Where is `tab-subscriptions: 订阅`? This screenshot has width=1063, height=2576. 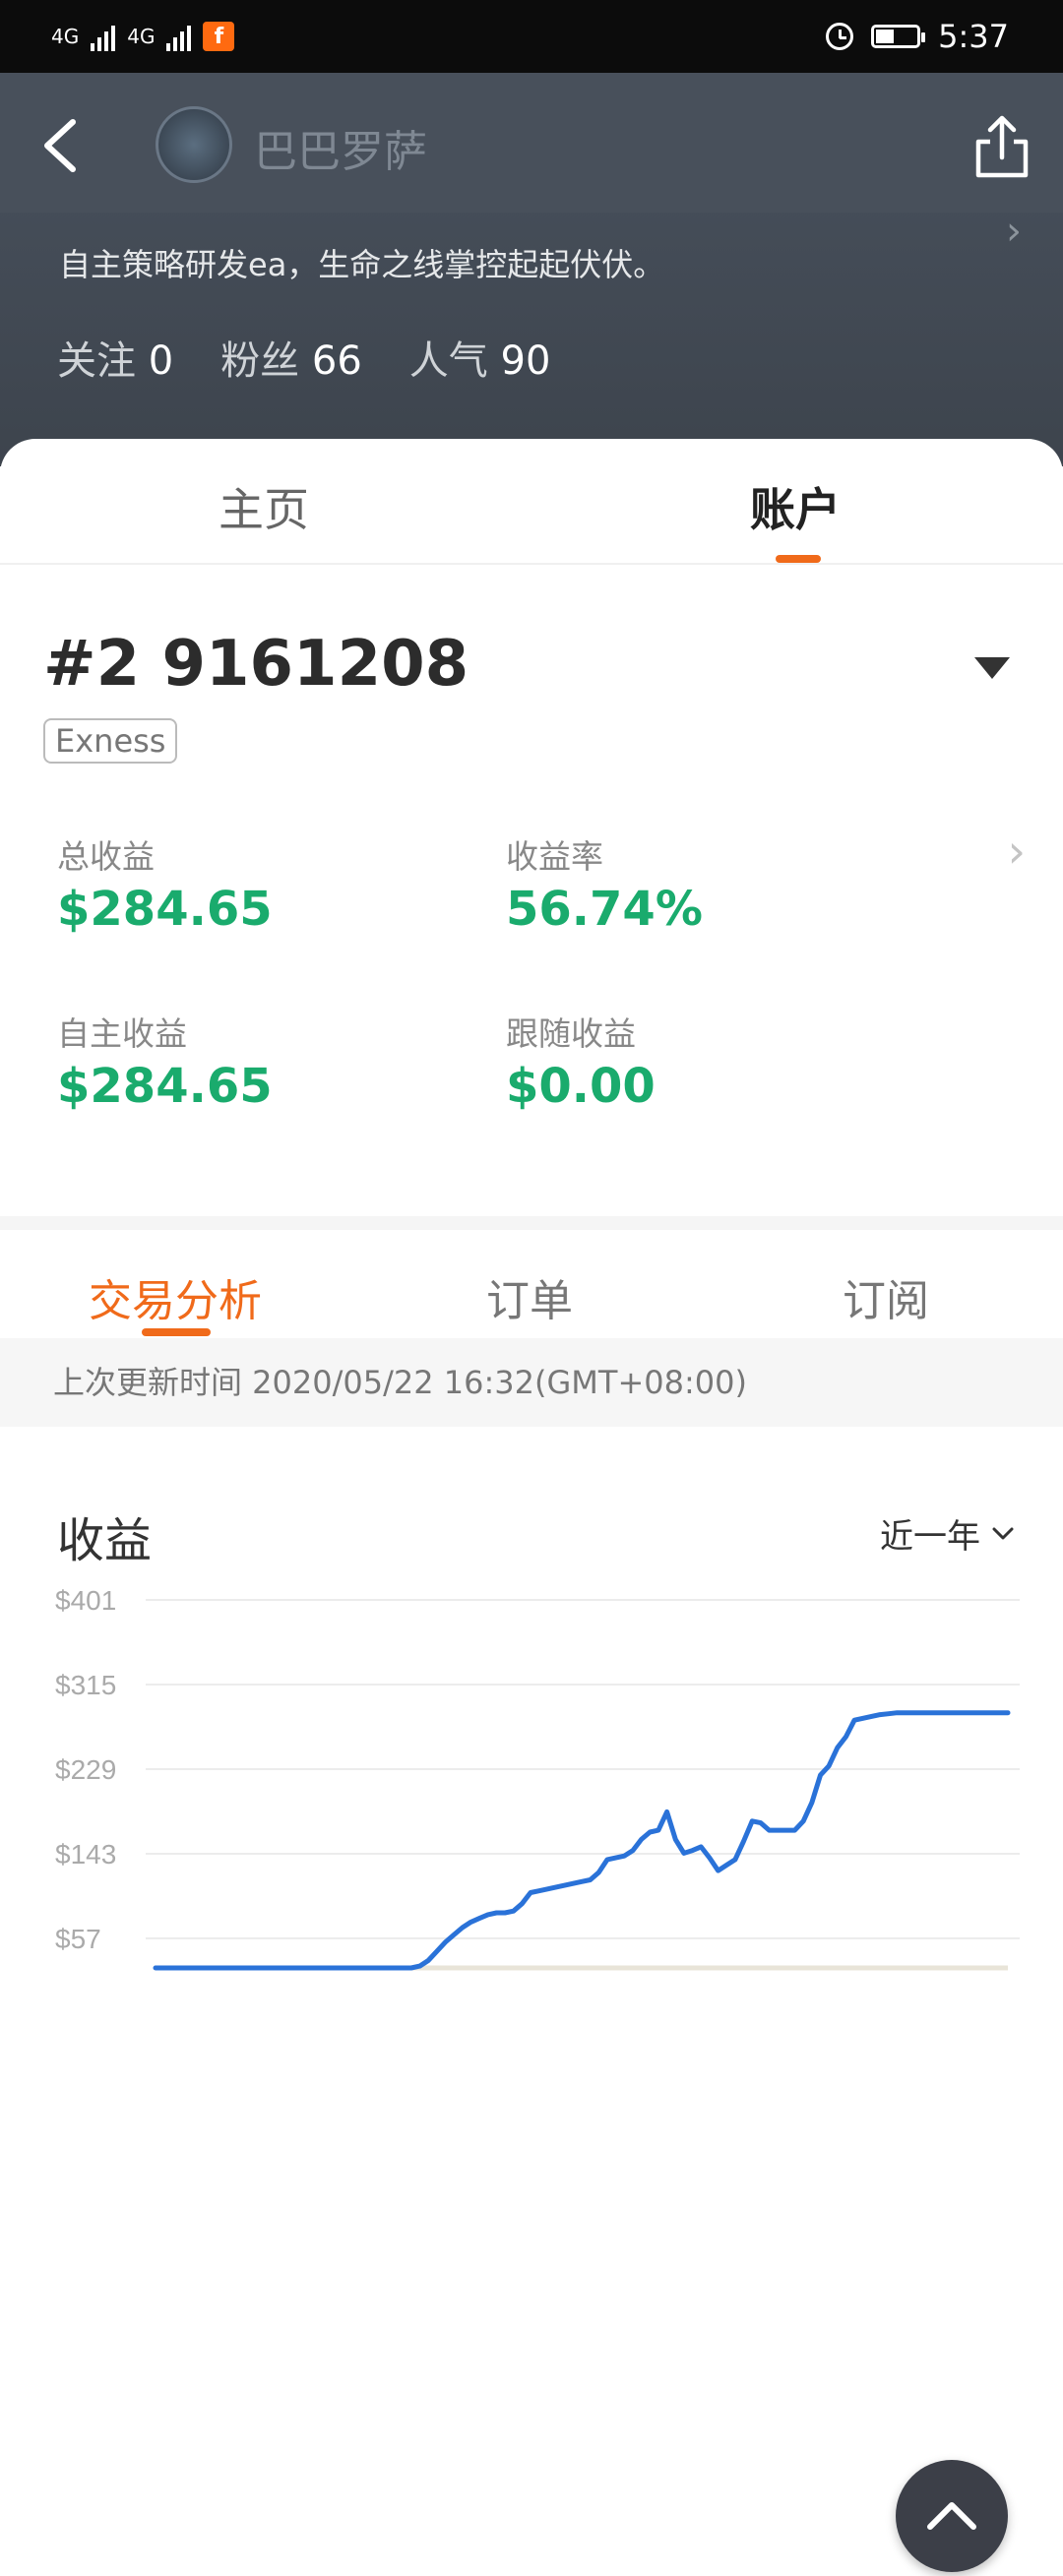
tab-subscriptions: 订阅 is located at coordinates (886, 1296).